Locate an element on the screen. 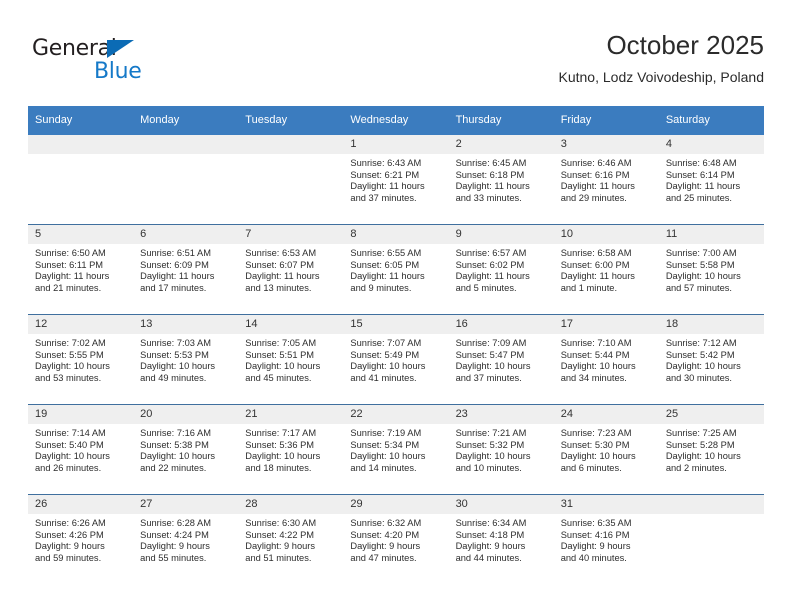  weekday-header-thursday: Thursday is located at coordinates (501, 120).